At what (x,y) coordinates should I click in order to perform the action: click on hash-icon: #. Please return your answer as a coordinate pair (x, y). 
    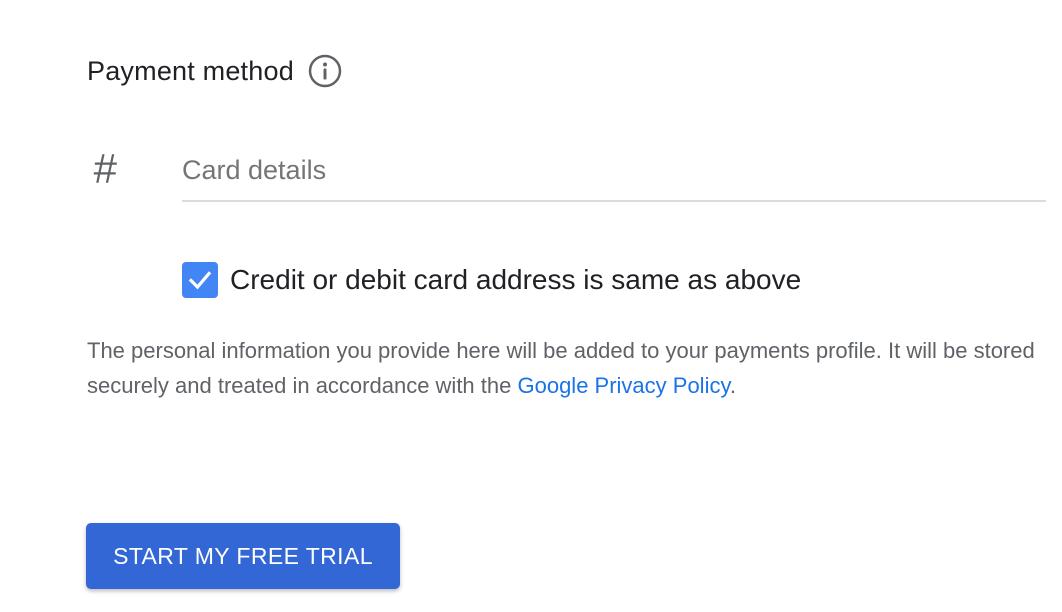
    Looking at the image, I should click on (105, 168).